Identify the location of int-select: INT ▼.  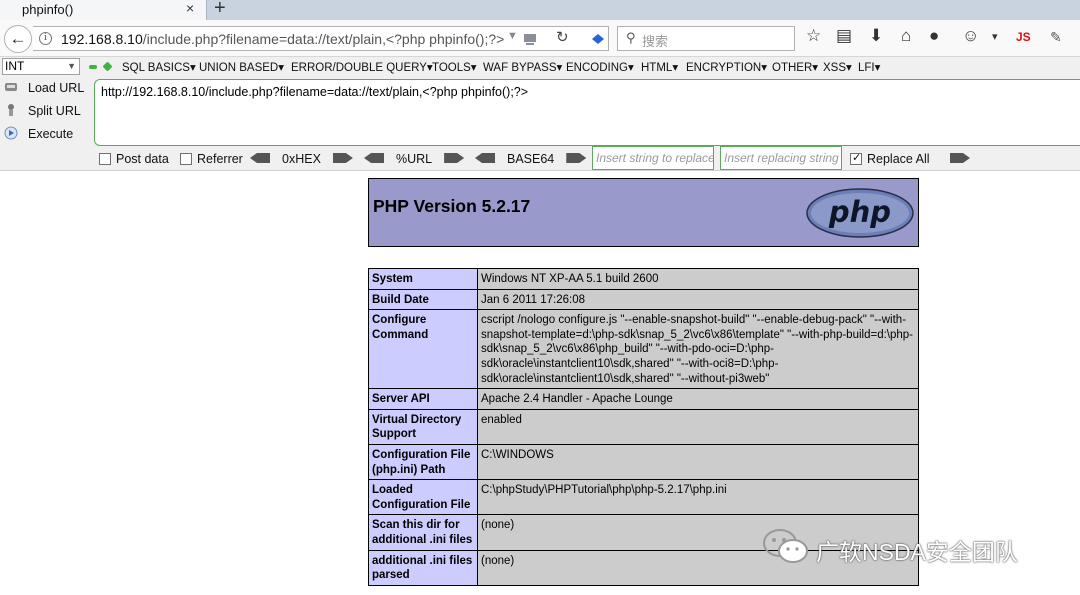
(41, 66).